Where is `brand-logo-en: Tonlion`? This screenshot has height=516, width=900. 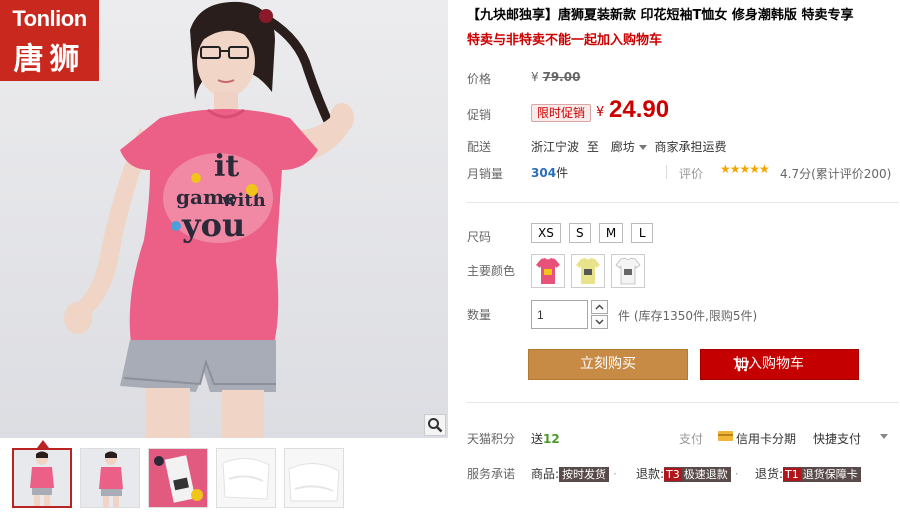 brand-logo-en: Tonlion is located at coordinates (49, 18).